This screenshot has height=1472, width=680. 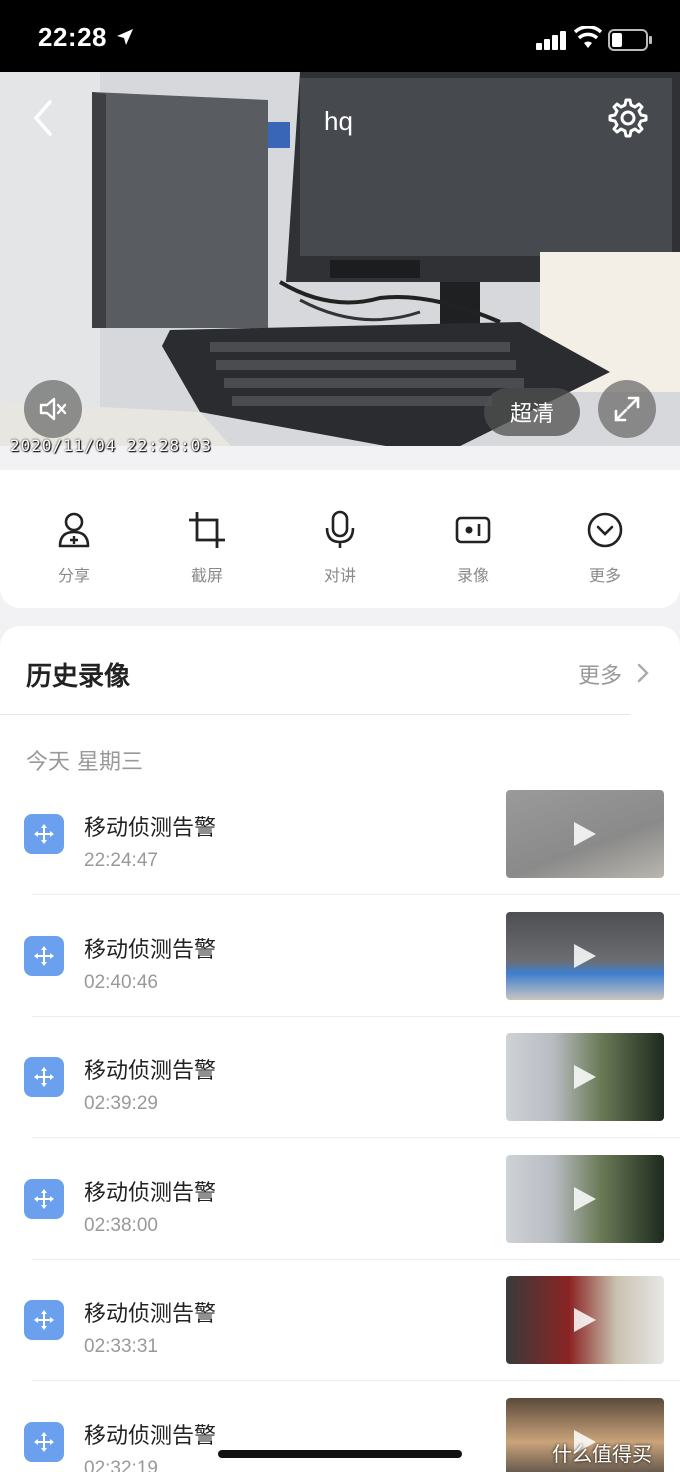 I want to click on home-indicator, so click(x=340, y=1454).